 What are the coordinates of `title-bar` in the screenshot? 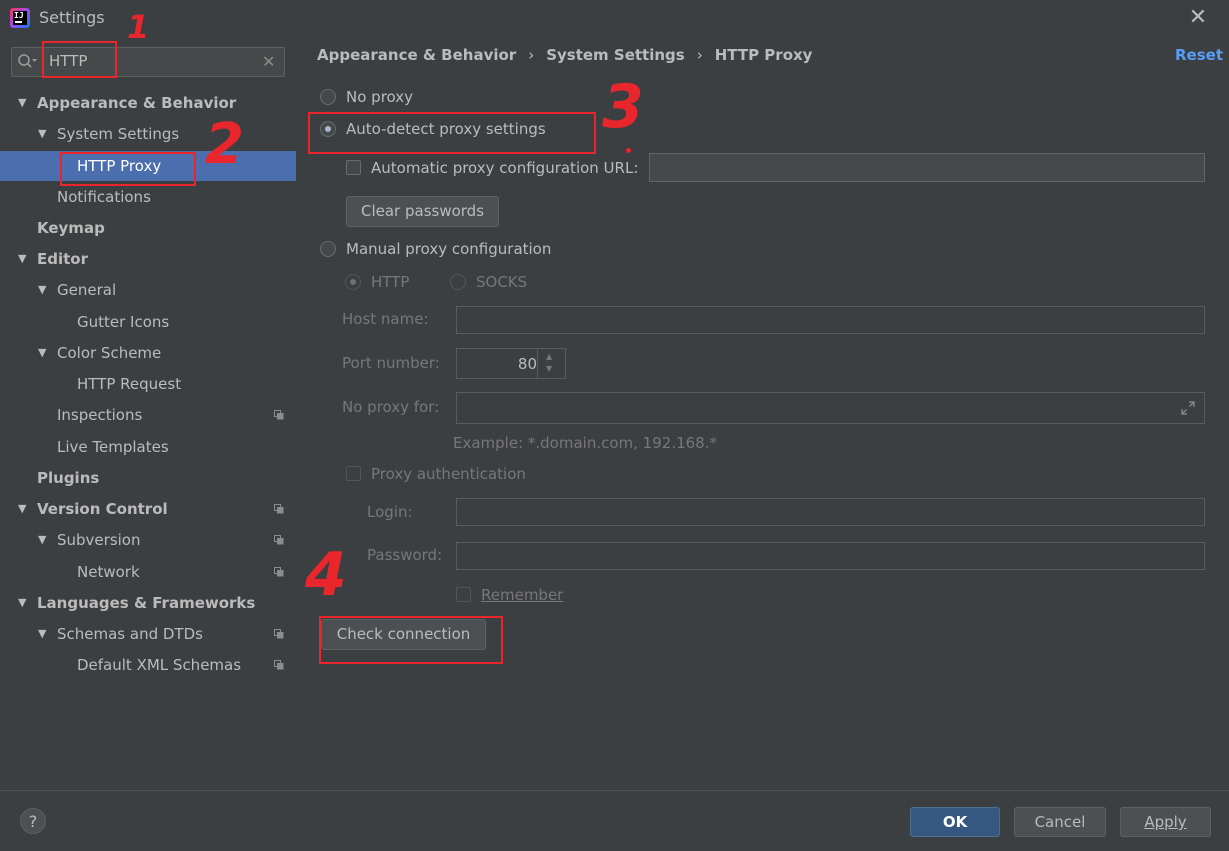 It's located at (614, 19).